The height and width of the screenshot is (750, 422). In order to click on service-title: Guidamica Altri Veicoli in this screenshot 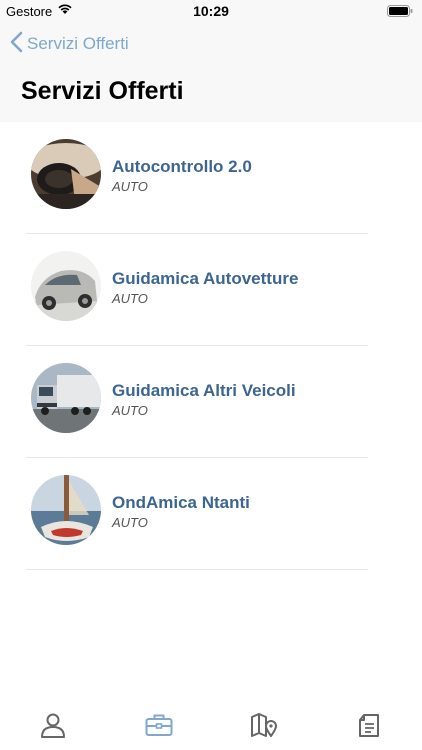, I will do `click(204, 390)`.